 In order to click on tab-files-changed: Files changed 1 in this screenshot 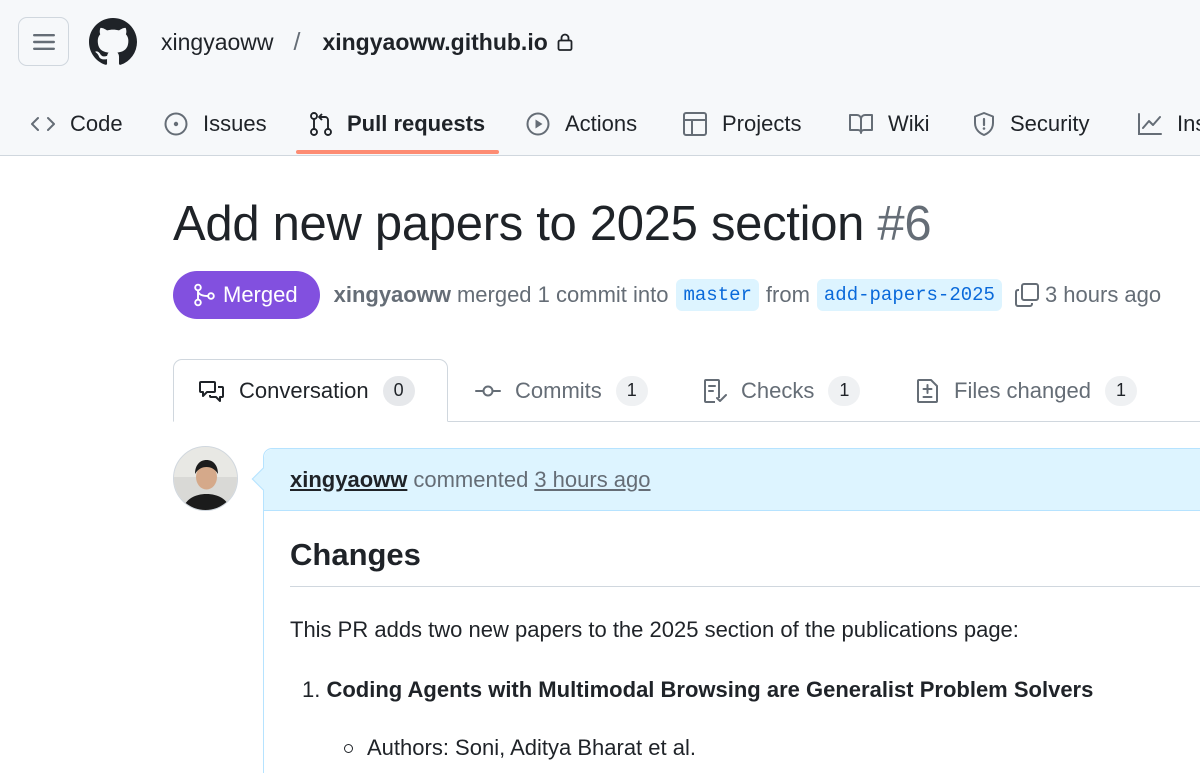, I will do `click(1026, 390)`.